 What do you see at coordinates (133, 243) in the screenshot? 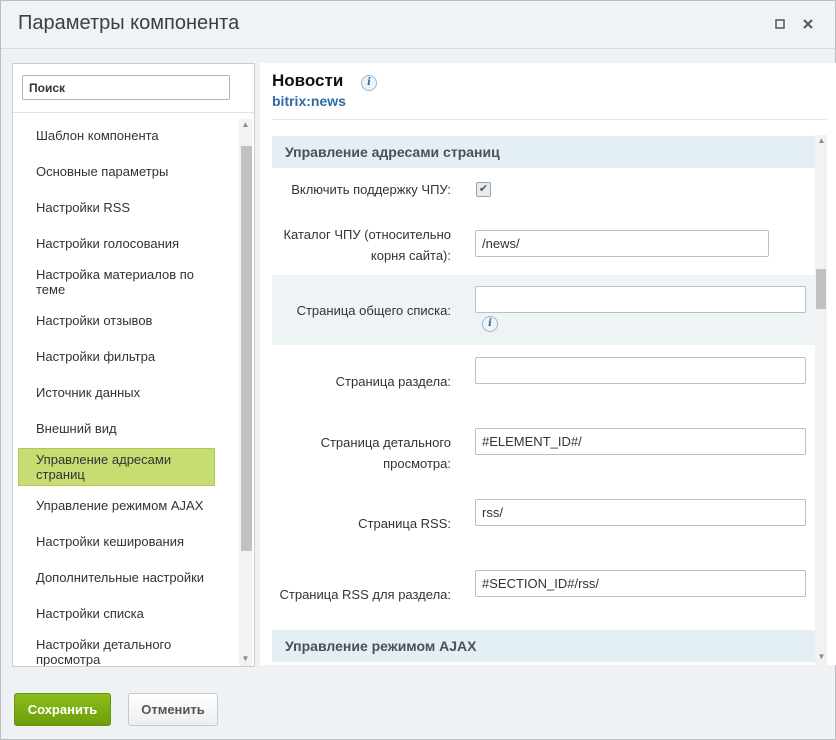
I see `sidebar-item-voting: Настройки голосования` at bounding box center [133, 243].